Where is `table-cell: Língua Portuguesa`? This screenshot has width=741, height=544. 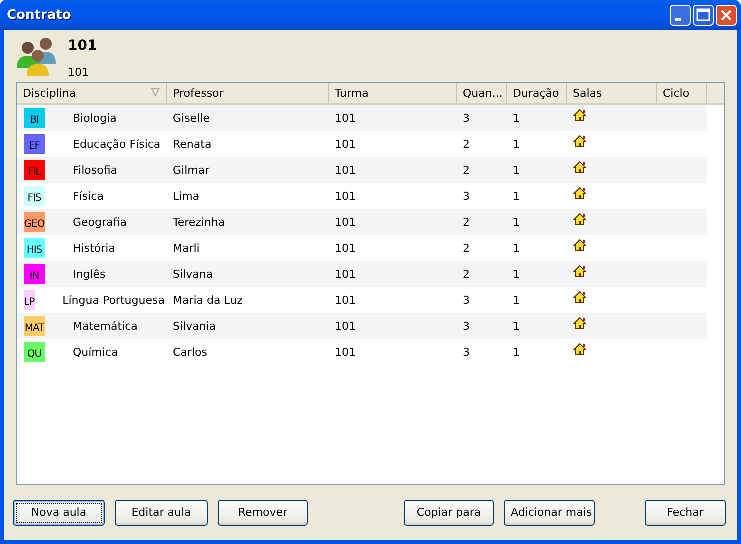
table-cell: Língua Portuguesa is located at coordinates (113, 300).